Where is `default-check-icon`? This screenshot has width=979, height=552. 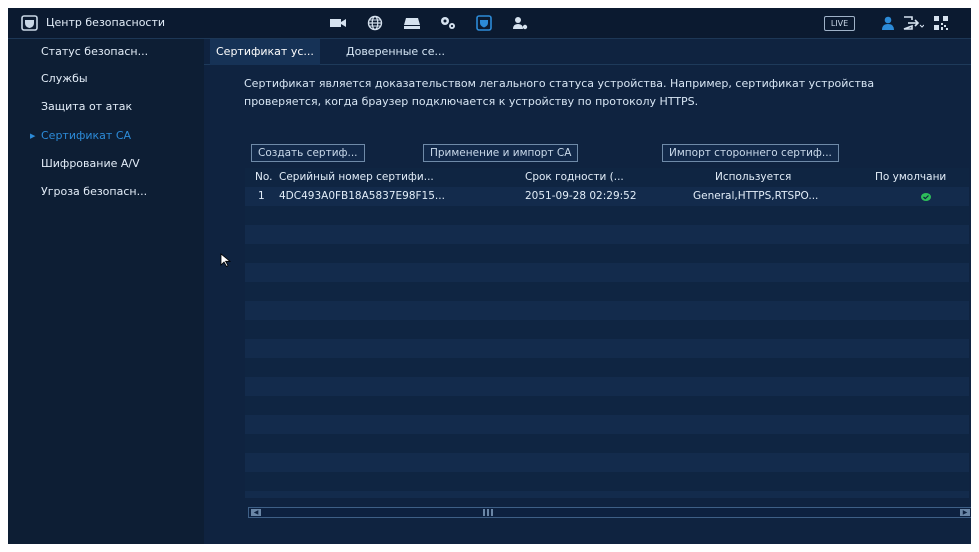 default-check-icon is located at coordinates (926, 197).